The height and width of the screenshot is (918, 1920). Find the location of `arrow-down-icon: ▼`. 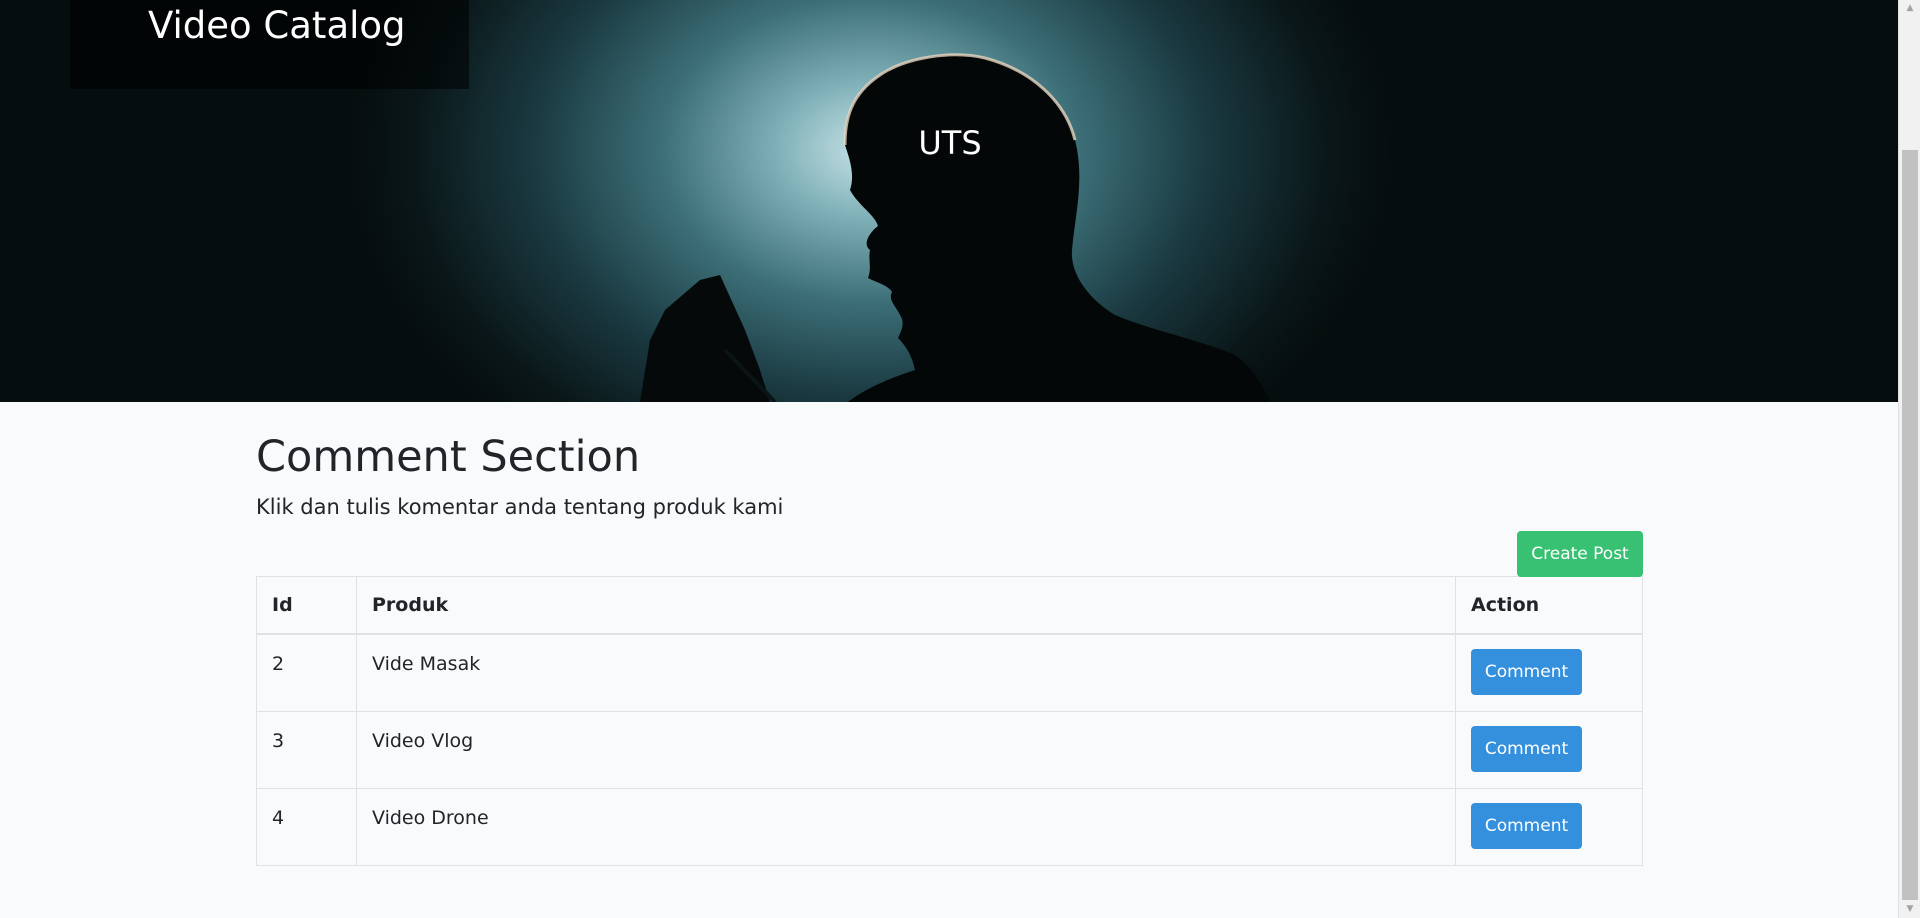

arrow-down-icon: ▼ is located at coordinates (1909, 909).